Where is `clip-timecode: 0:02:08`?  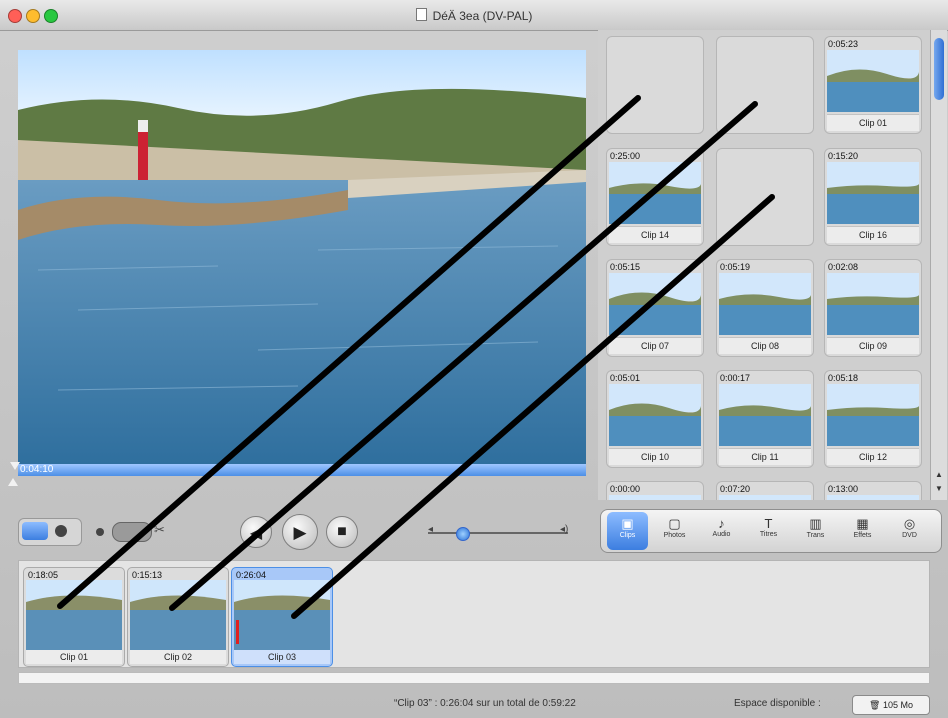
clip-timecode: 0:02:08 is located at coordinates (843, 267).